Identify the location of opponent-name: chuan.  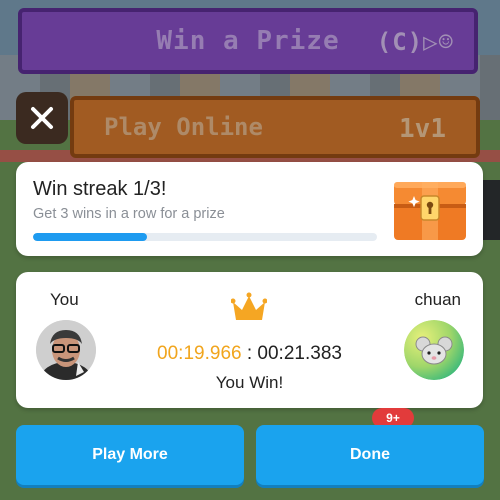
(437, 299).